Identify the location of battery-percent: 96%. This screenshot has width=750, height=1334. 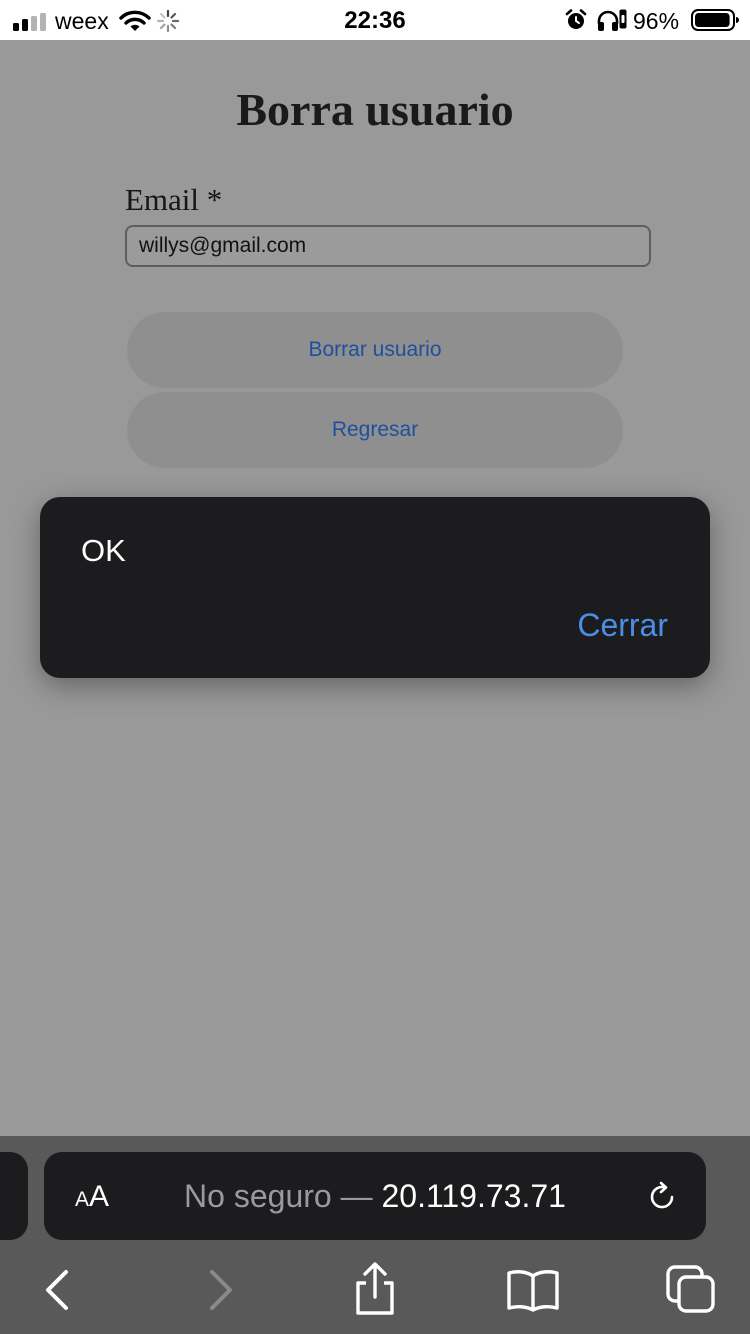
(656, 21).